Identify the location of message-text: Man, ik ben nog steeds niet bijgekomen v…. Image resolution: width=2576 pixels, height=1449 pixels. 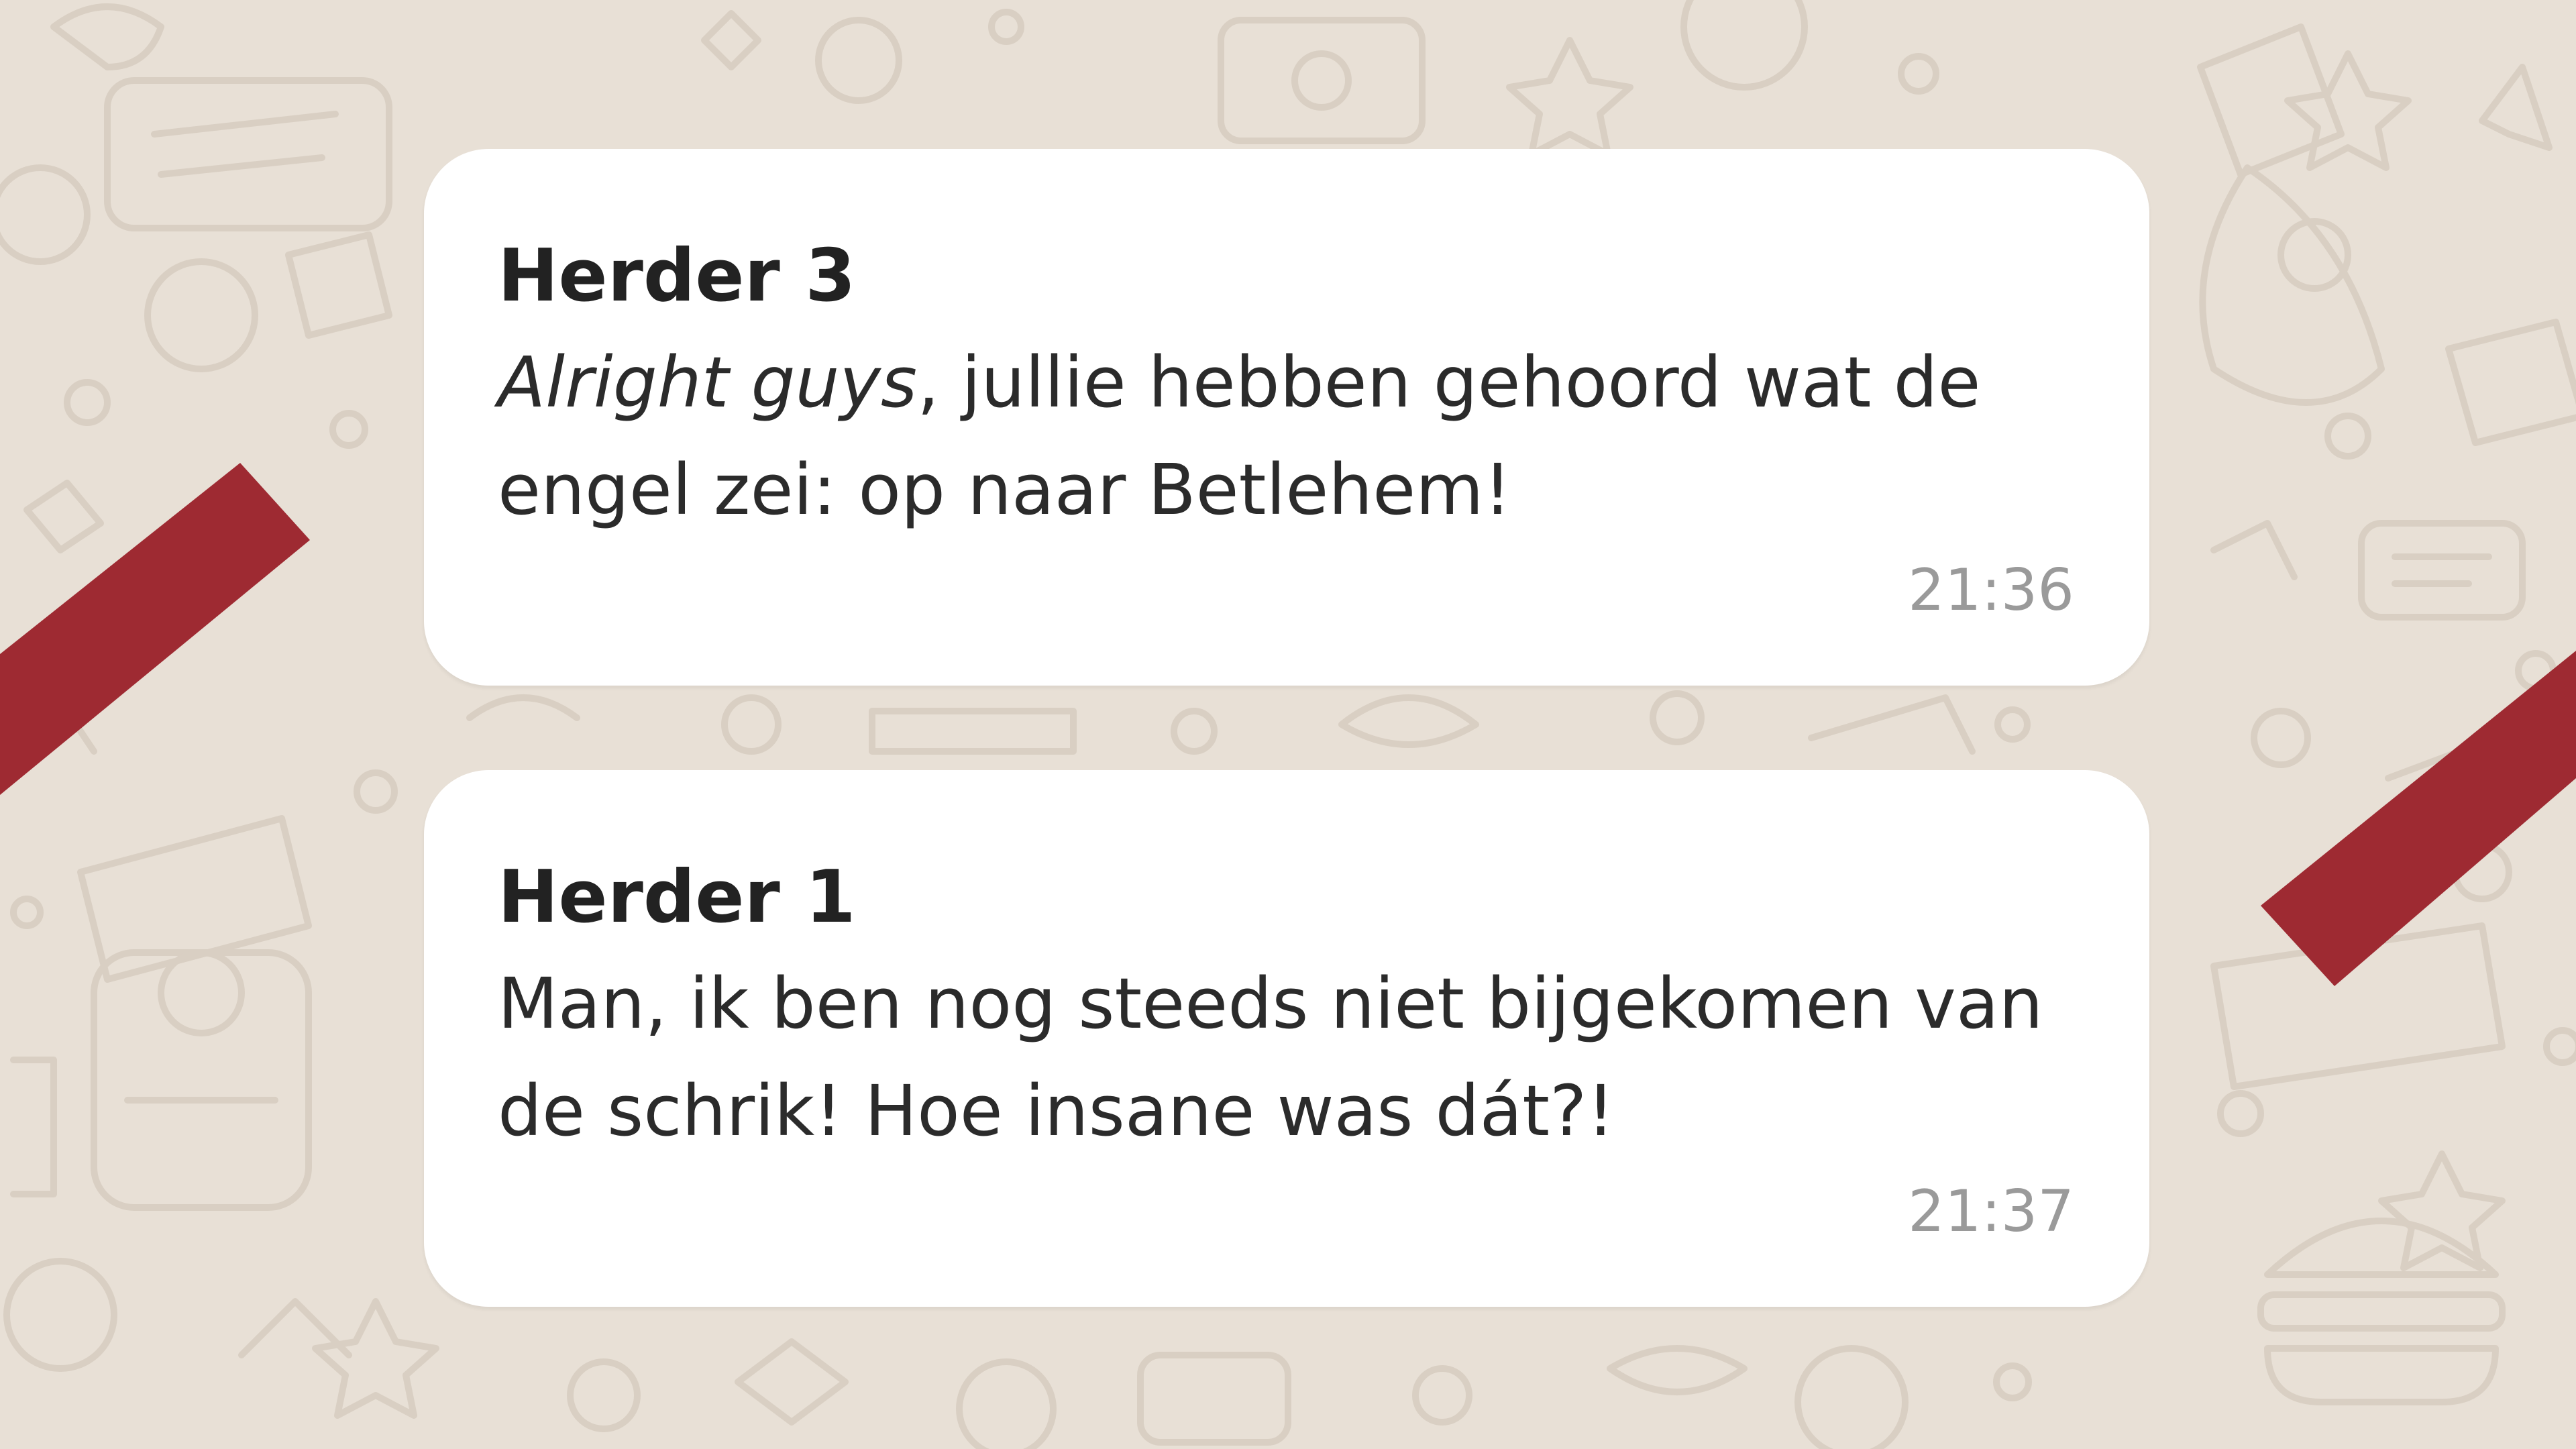
(1270, 1057).